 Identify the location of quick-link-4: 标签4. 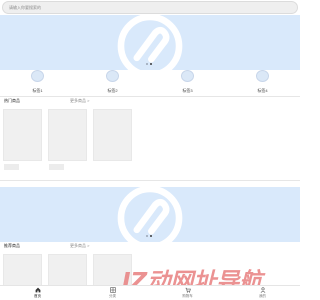
(263, 82).